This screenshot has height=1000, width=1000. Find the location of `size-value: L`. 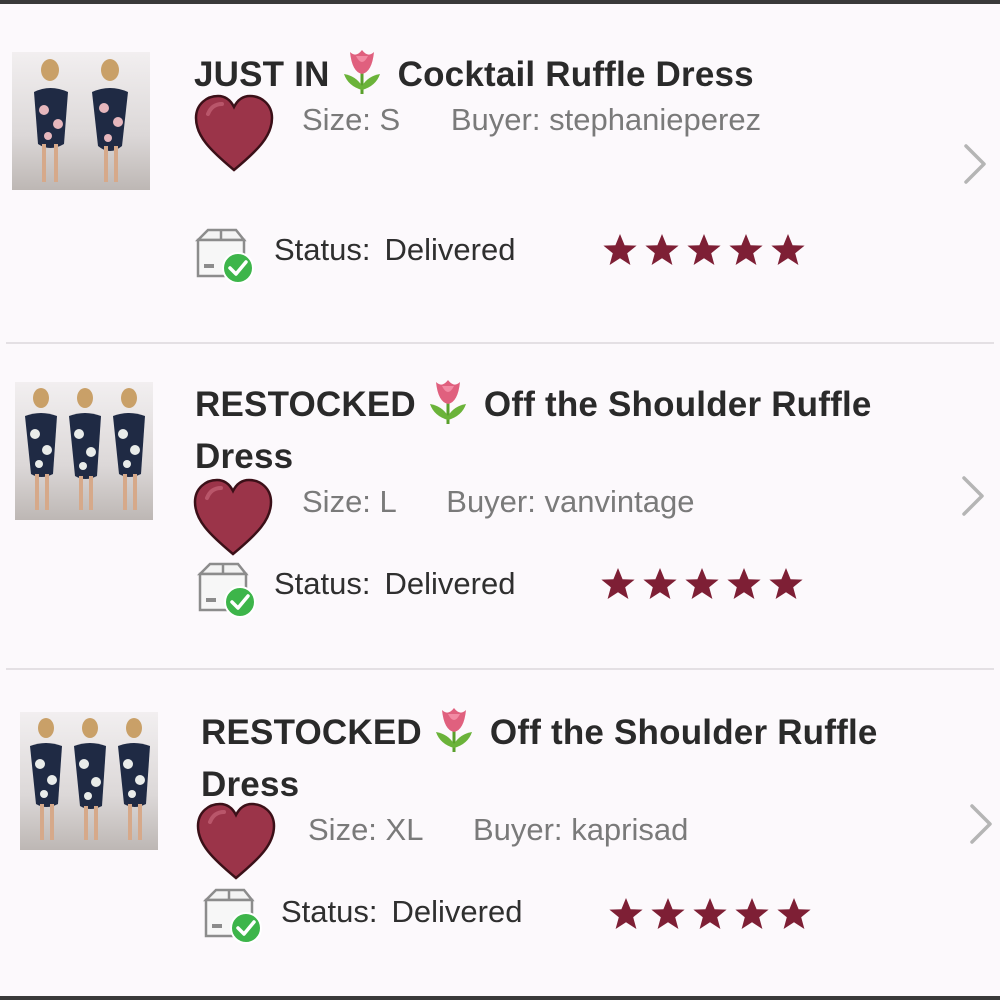

size-value: L is located at coordinates (387, 501).